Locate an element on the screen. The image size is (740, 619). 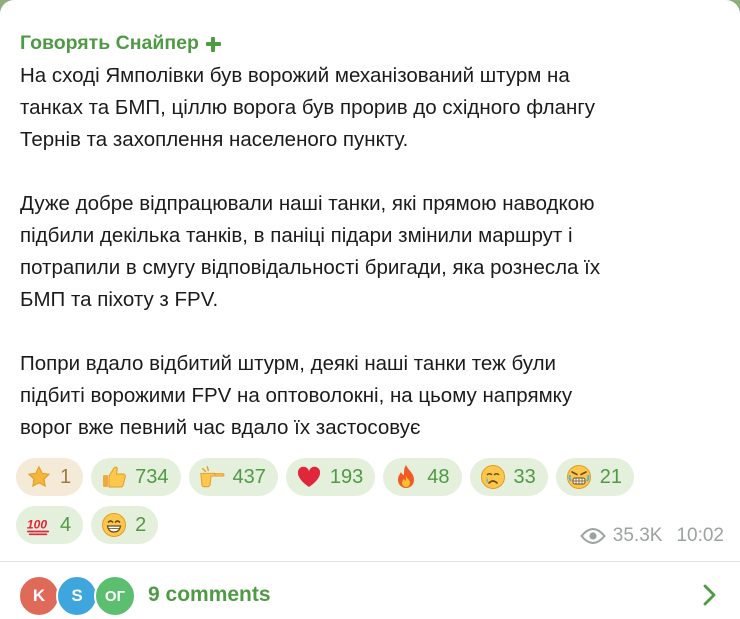
crying-face-icon is located at coordinates (493, 477).